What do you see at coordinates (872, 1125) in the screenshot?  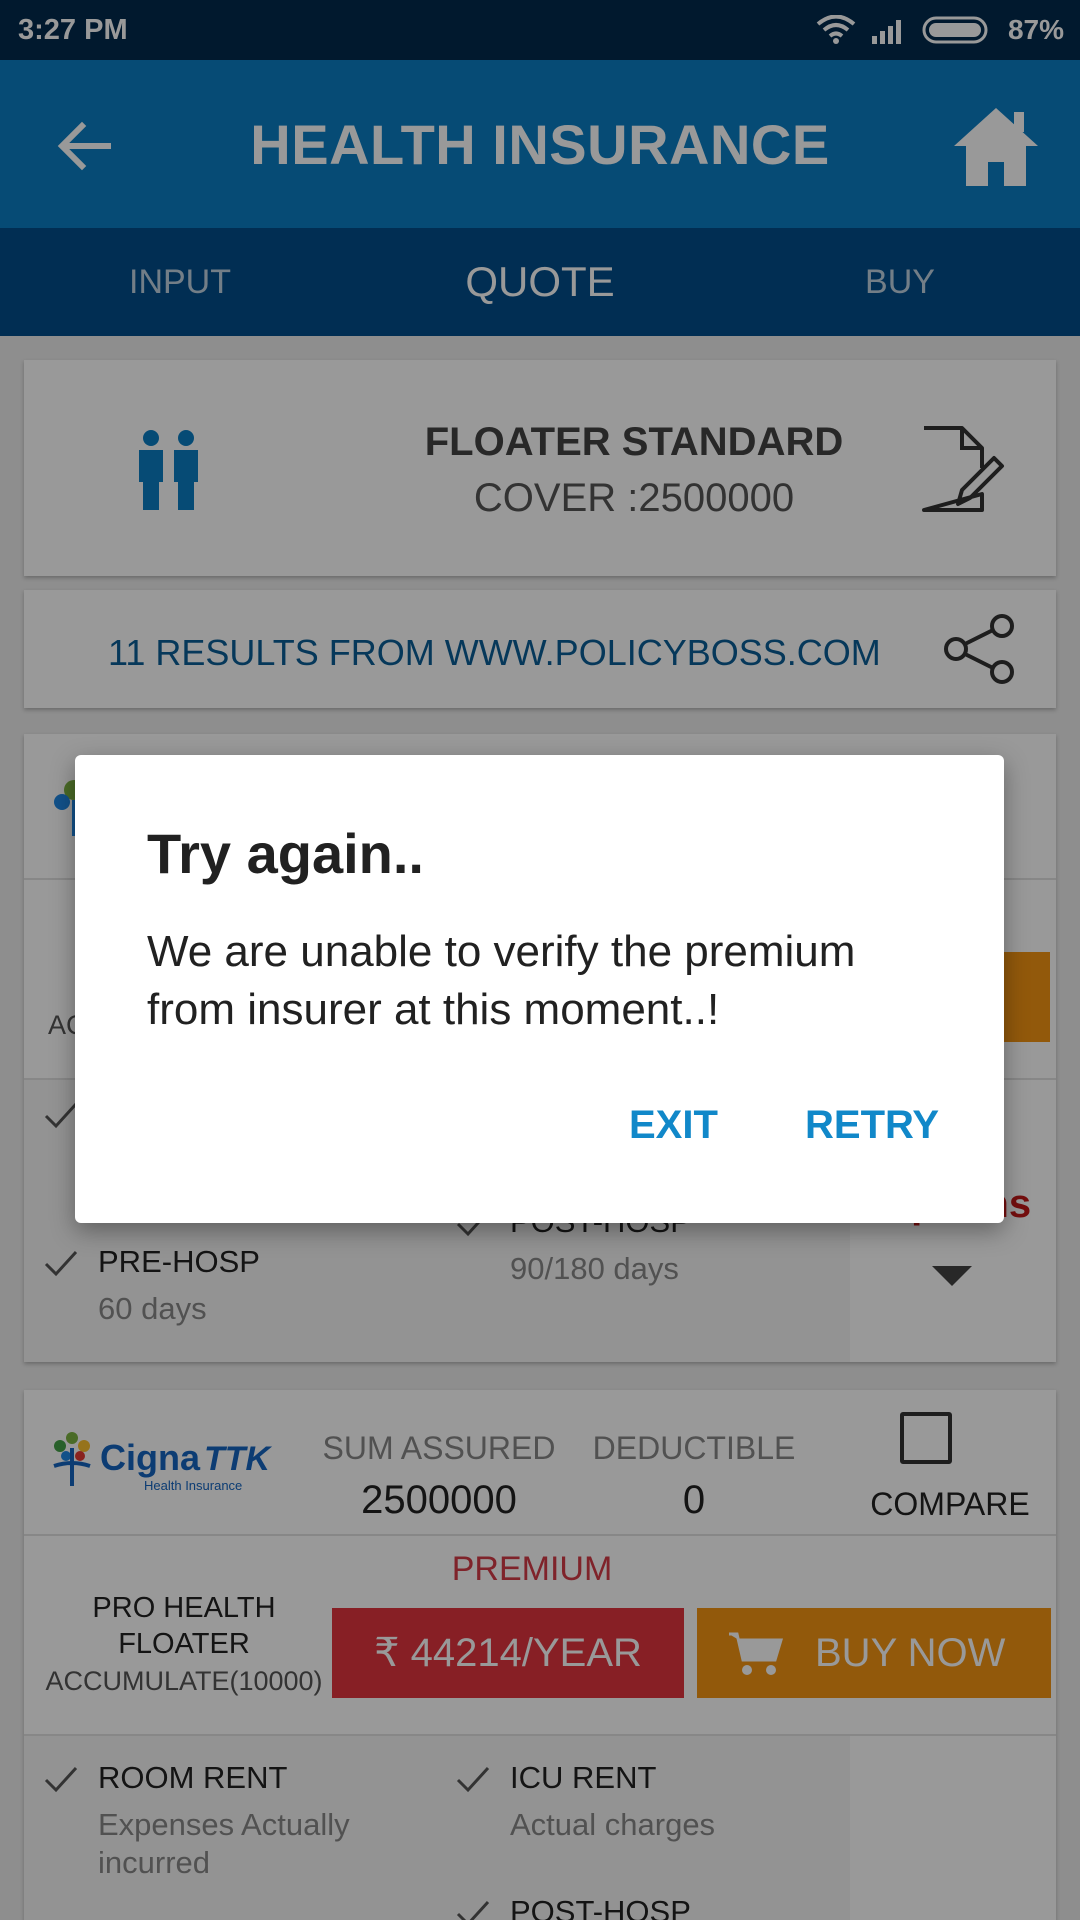 I see `retry-button: RETRY` at bounding box center [872, 1125].